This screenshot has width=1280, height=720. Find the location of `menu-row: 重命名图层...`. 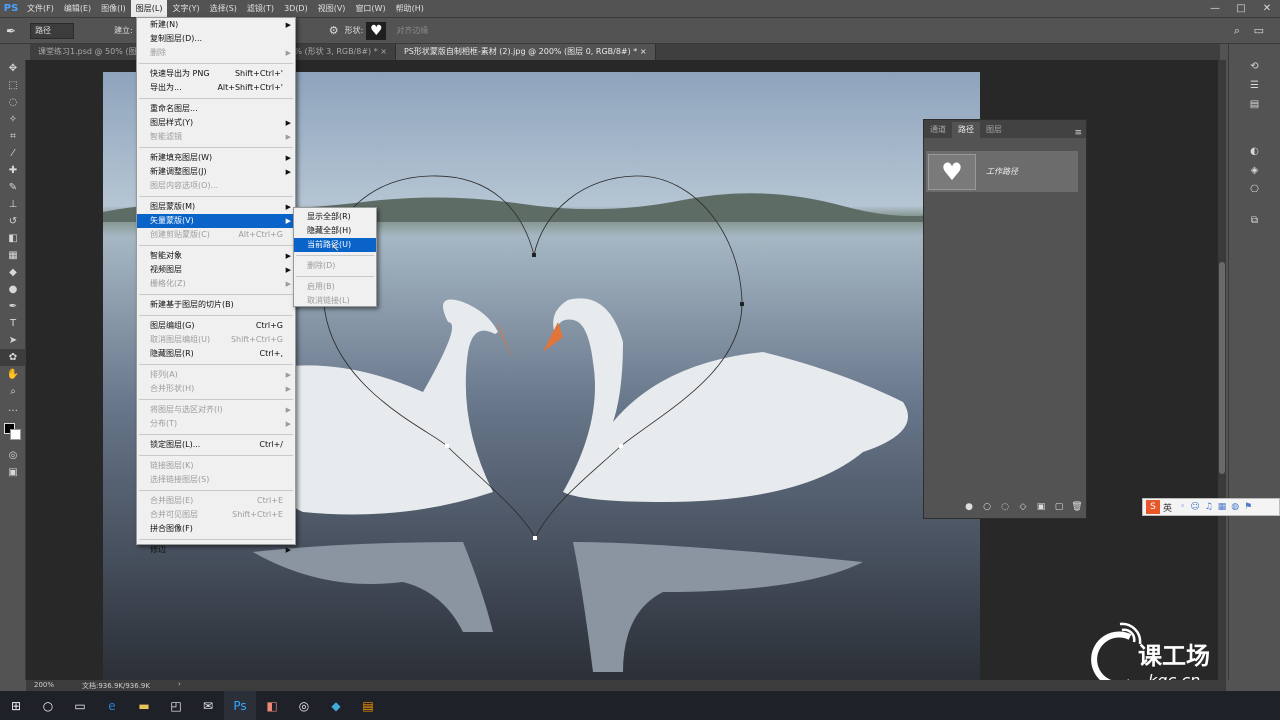

menu-row: 重命名图层... is located at coordinates (216, 109).